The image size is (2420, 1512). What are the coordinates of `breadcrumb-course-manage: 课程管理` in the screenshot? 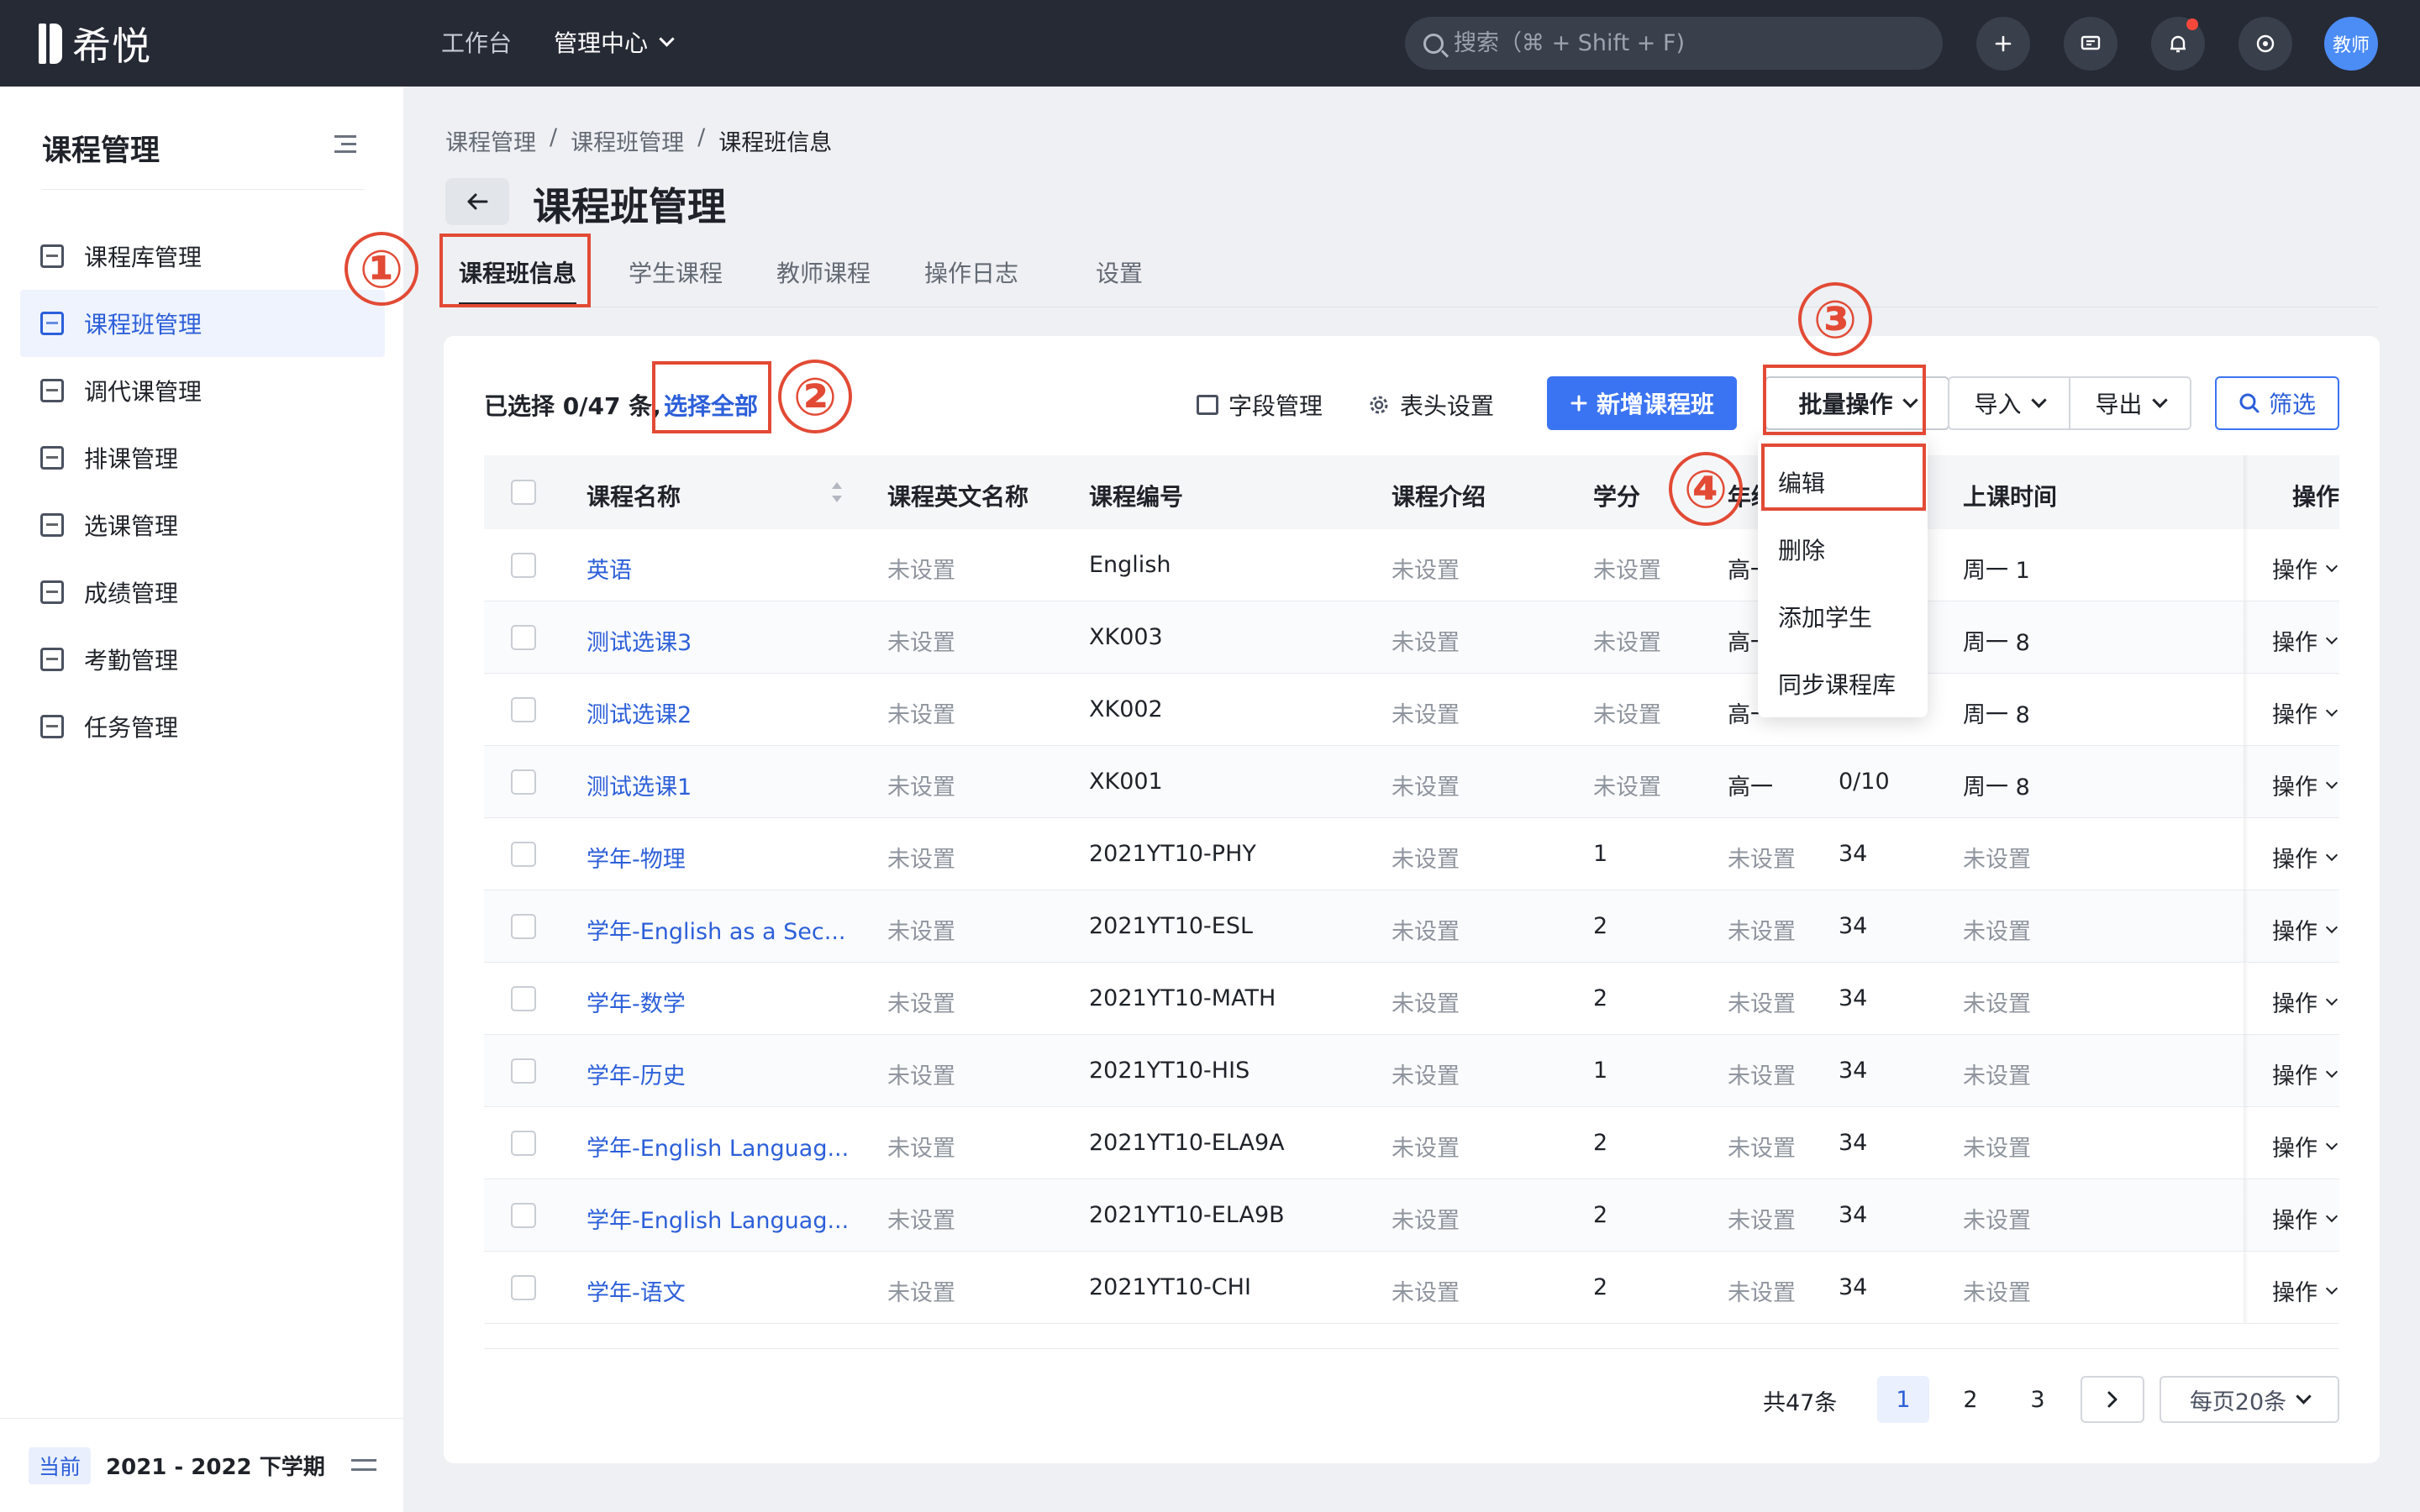 It's located at (491, 140).